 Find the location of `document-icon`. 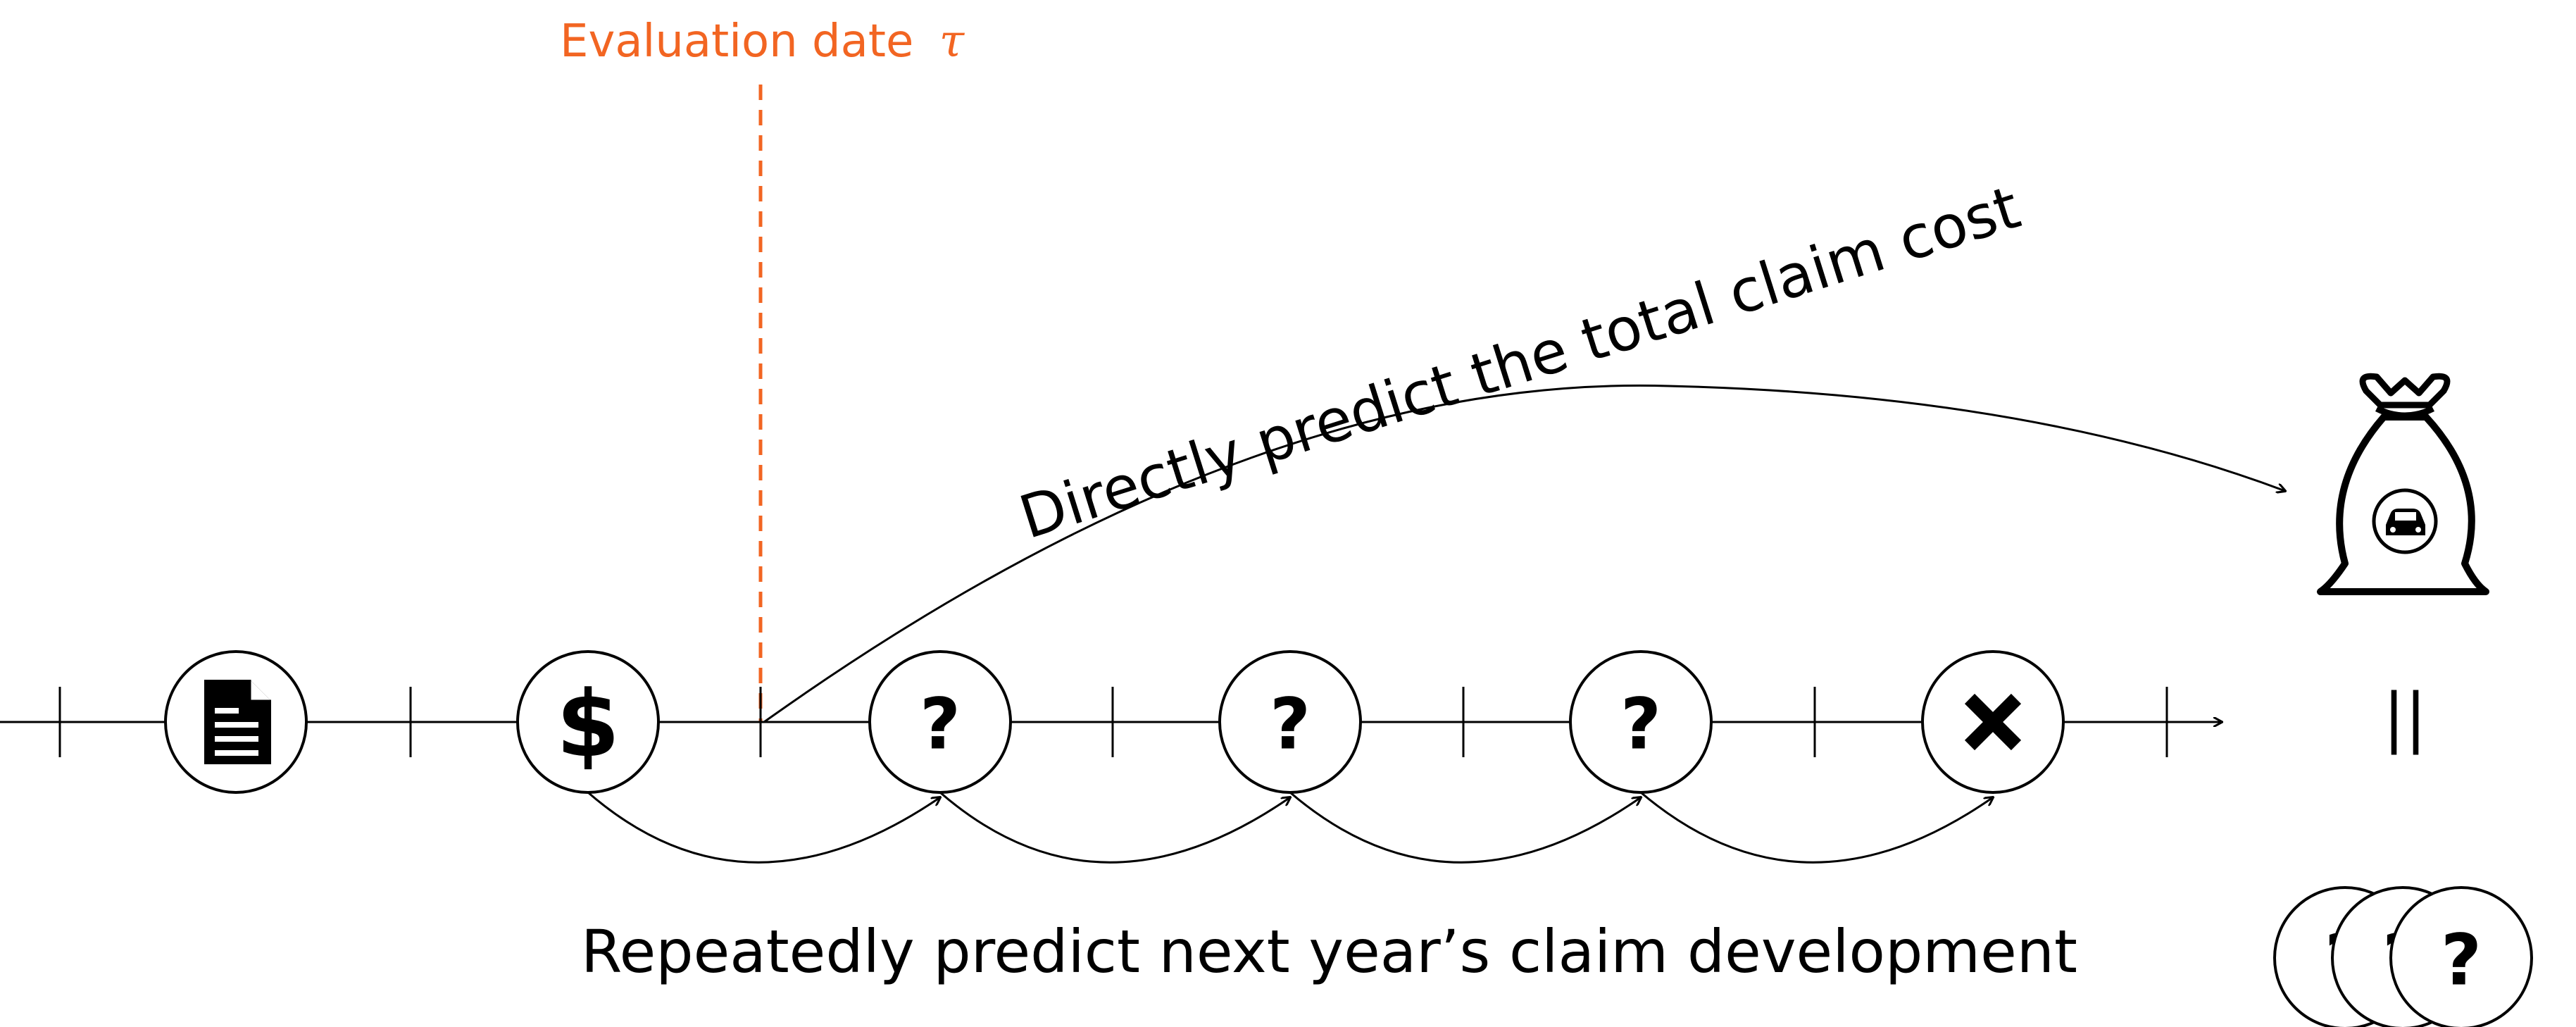

document-icon is located at coordinates (237, 722).